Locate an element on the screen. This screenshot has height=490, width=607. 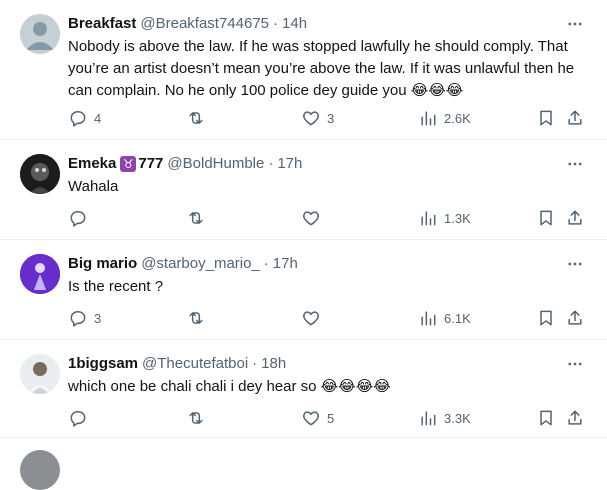
author-handle: @Thecutefatboi is located at coordinates (195, 364).